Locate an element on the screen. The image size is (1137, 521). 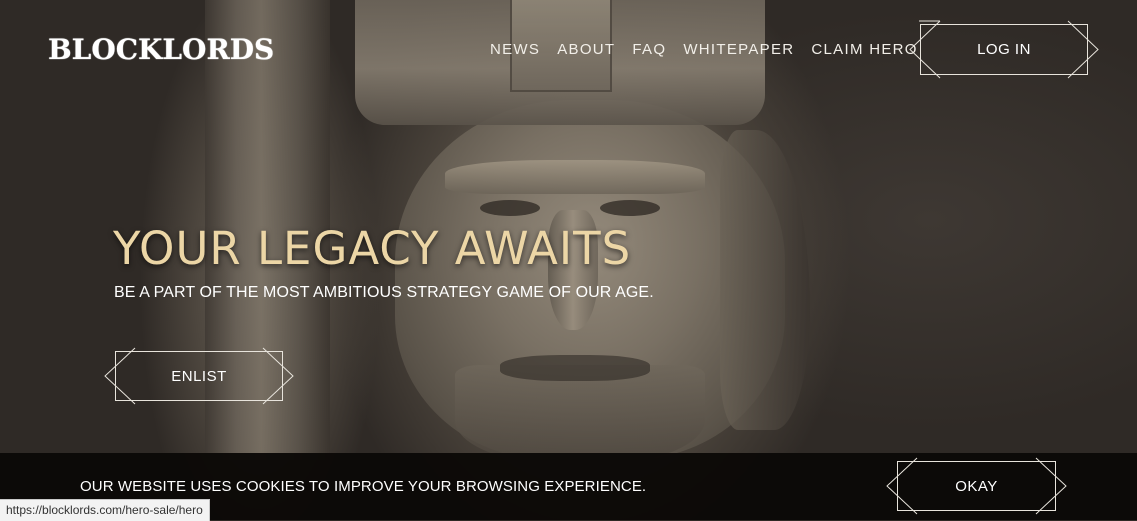
statue-mouth is located at coordinates (575, 368).